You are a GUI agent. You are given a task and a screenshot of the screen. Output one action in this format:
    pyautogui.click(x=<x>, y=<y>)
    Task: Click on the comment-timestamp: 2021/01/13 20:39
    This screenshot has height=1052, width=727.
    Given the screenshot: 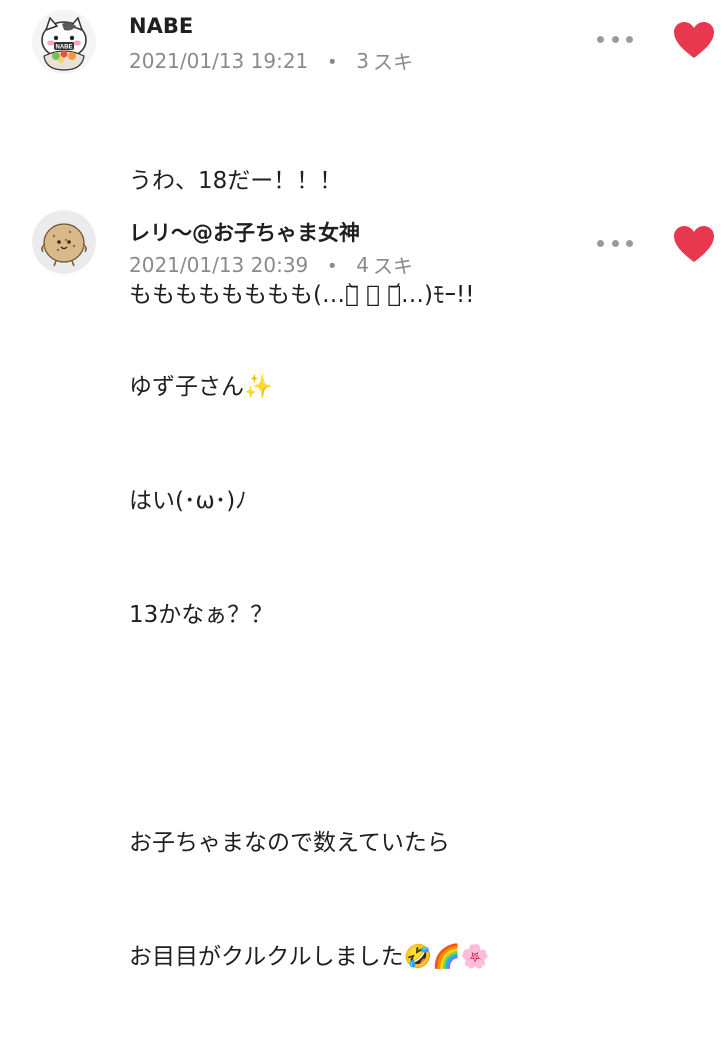 What is the action you would take?
    pyautogui.click(x=219, y=264)
    